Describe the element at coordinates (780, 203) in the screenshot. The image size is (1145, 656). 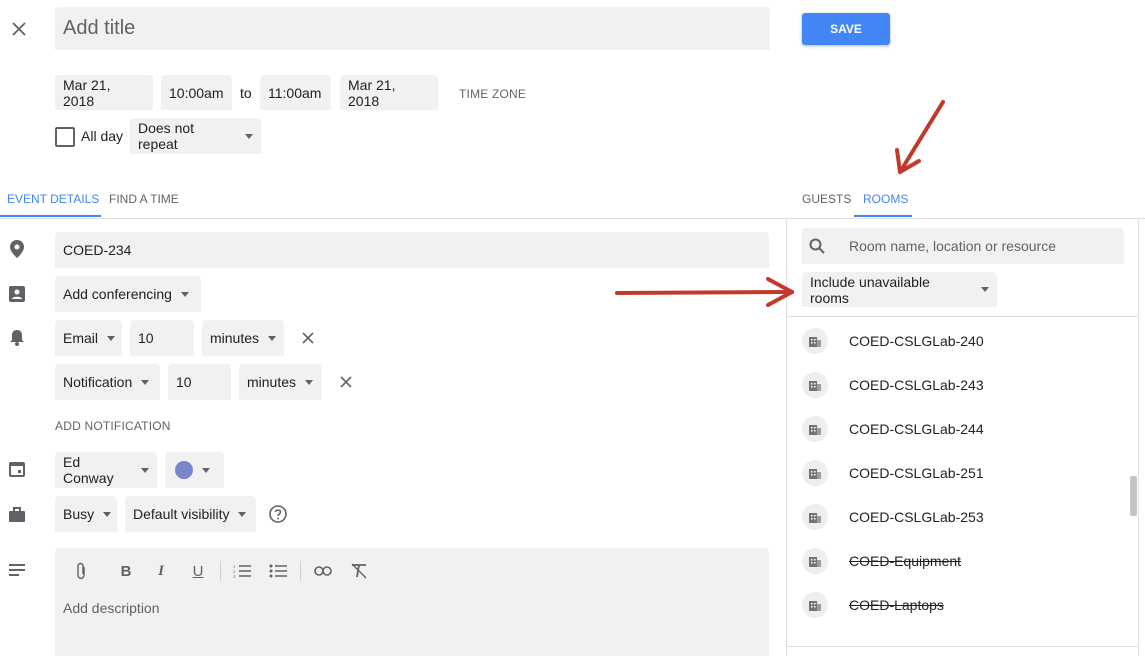
I see `annotation-arrows` at that location.